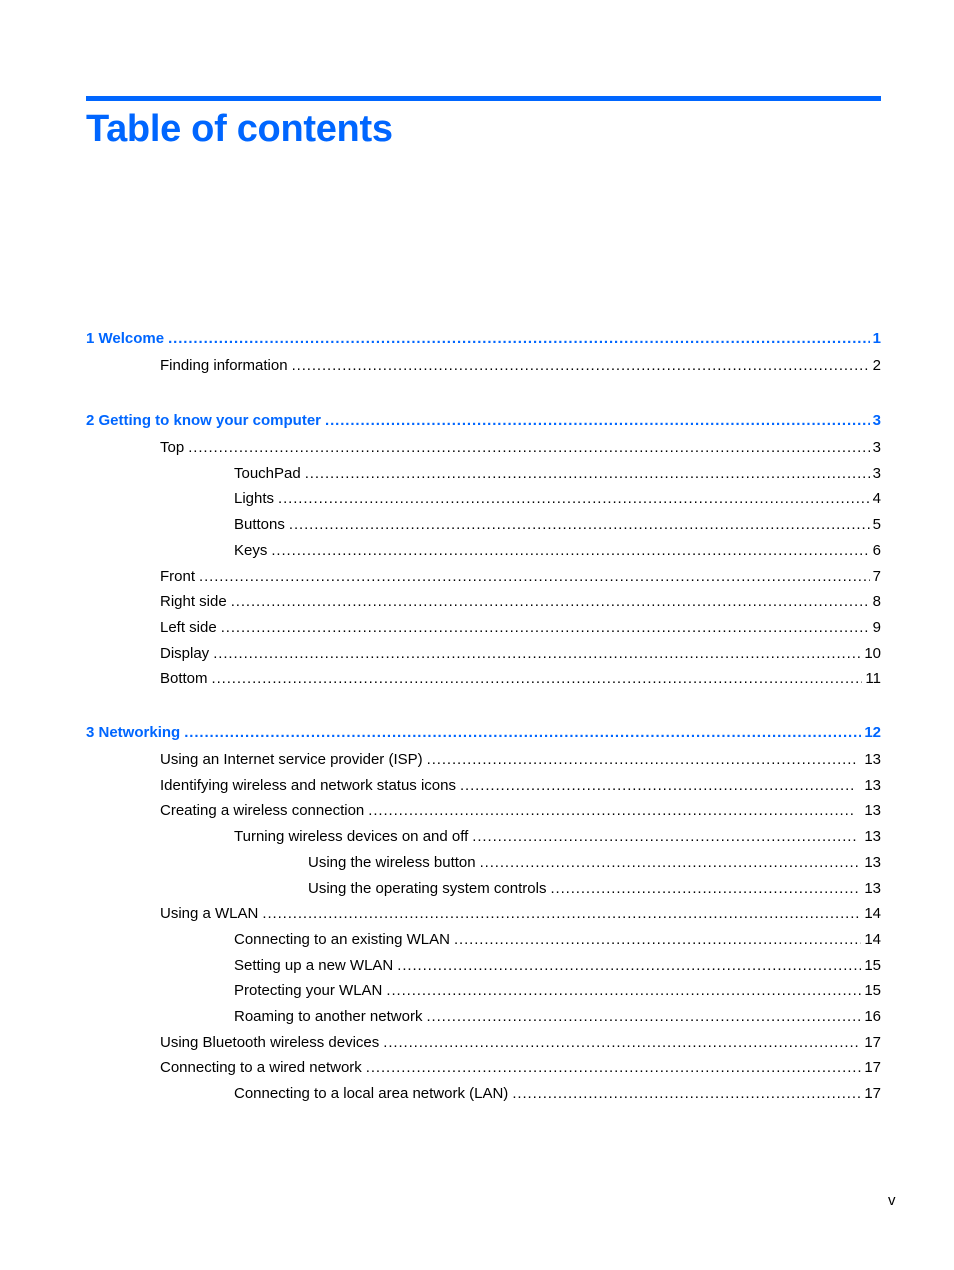  I want to click on entry-page-number: 14, so click(872, 914).